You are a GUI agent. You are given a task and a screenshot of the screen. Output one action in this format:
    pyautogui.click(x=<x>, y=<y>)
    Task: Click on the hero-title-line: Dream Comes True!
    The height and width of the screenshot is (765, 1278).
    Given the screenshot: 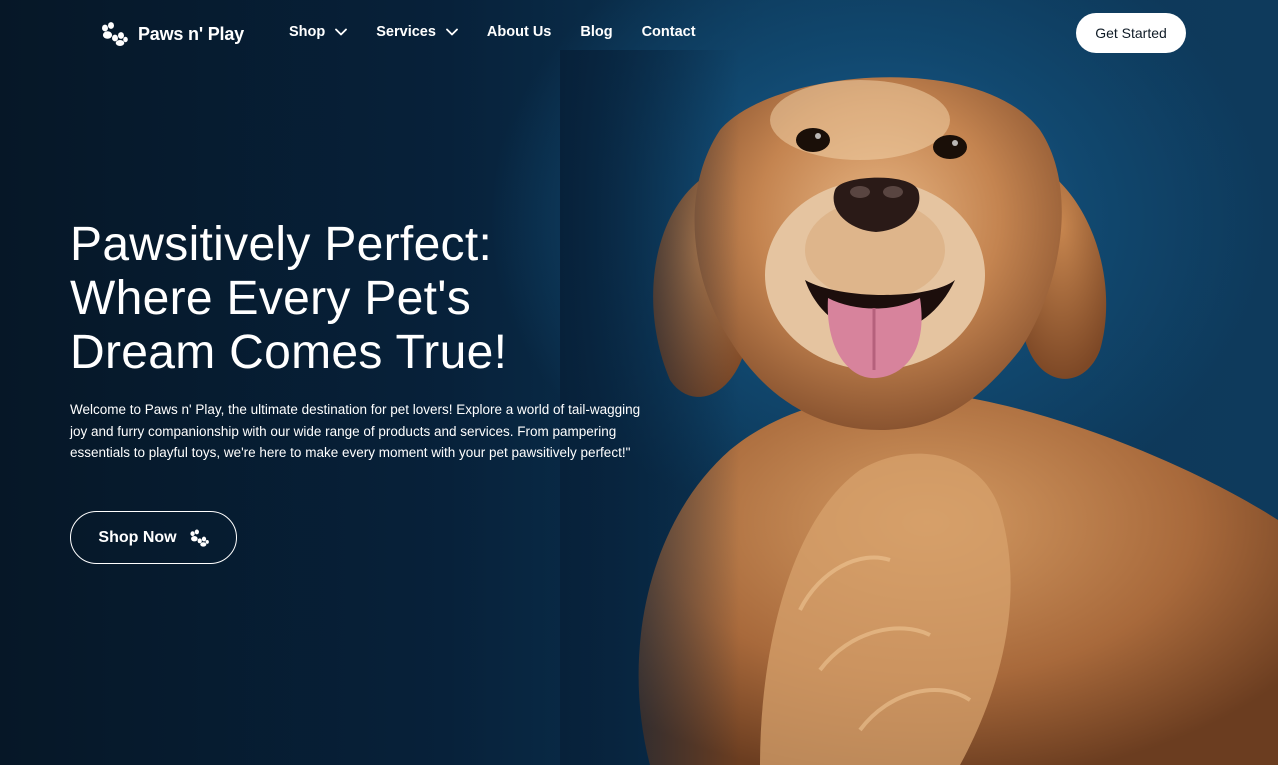 What is the action you would take?
    pyautogui.click(x=289, y=352)
    